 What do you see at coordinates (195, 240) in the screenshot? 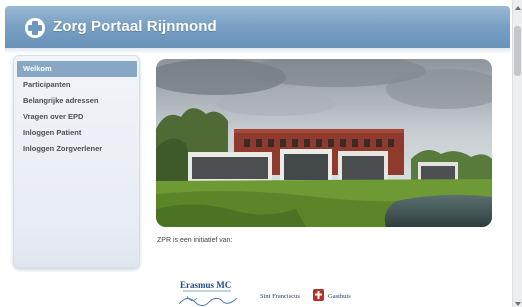
I see `intro-text: ZPR is een initiatief van:` at bounding box center [195, 240].